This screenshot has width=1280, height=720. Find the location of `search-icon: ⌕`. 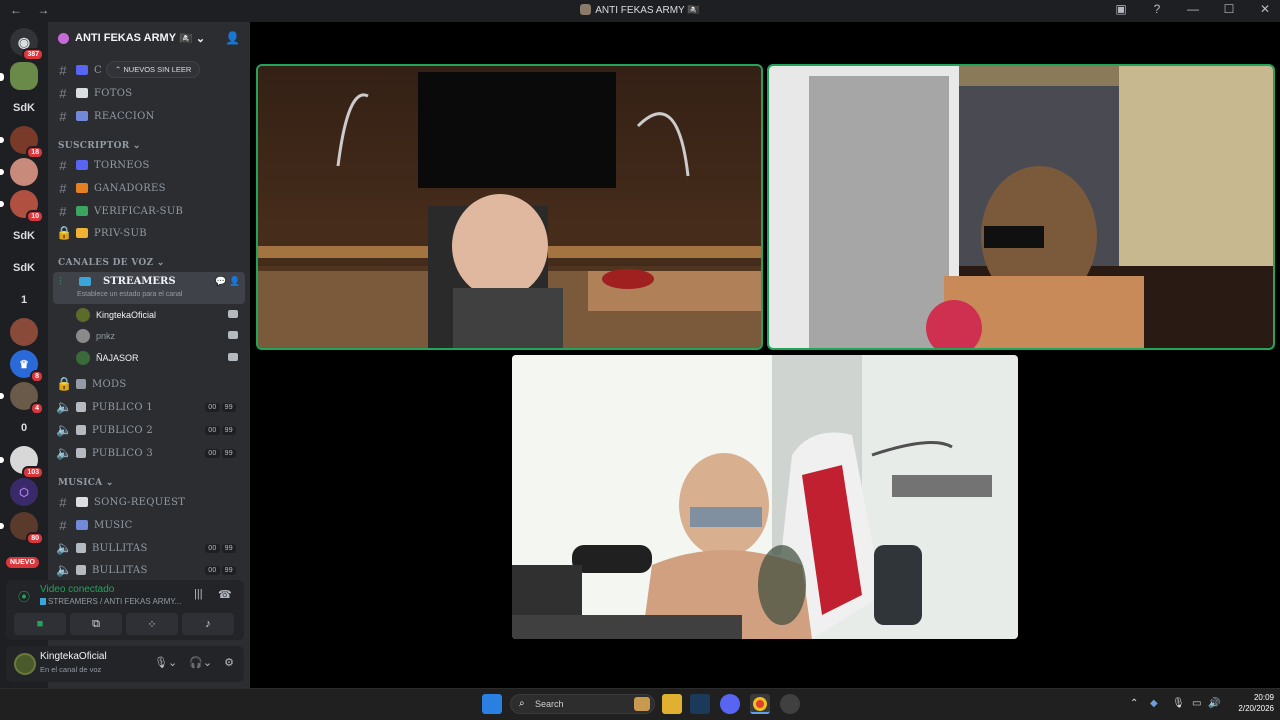

search-icon: ⌕ is located at coordinates (522, 703).